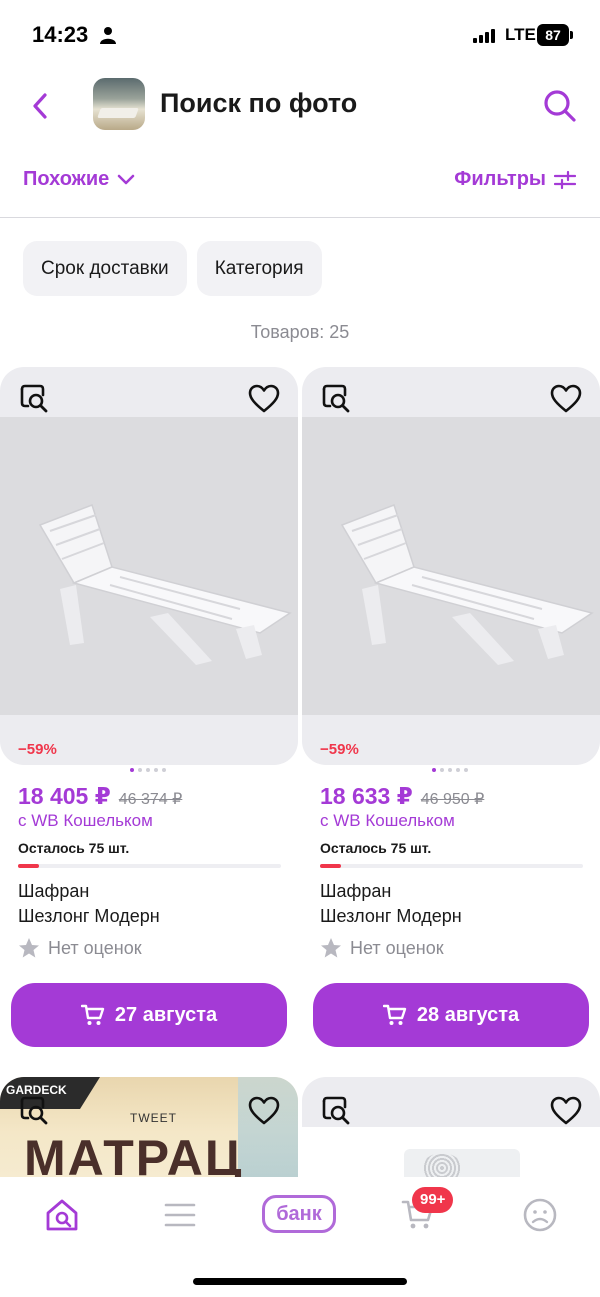 The width and height of the screenshot is (600, 1297). I want to click on battery-level: 87, so click(553, 35).